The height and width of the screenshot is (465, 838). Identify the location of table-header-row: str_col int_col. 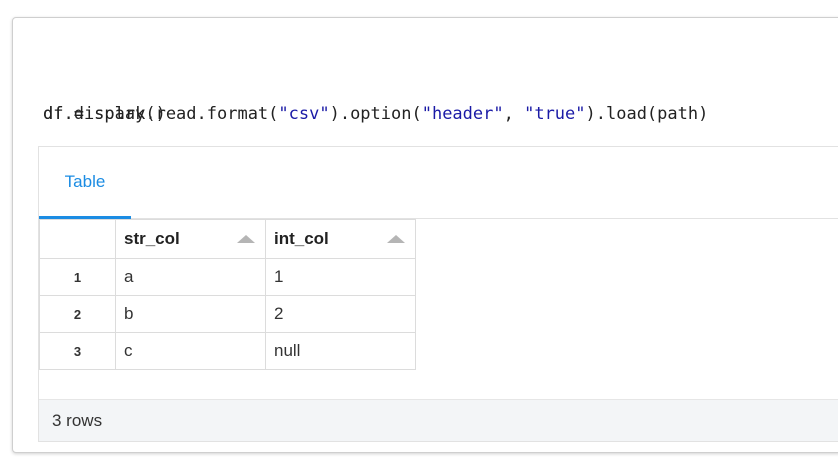
(227, 239).